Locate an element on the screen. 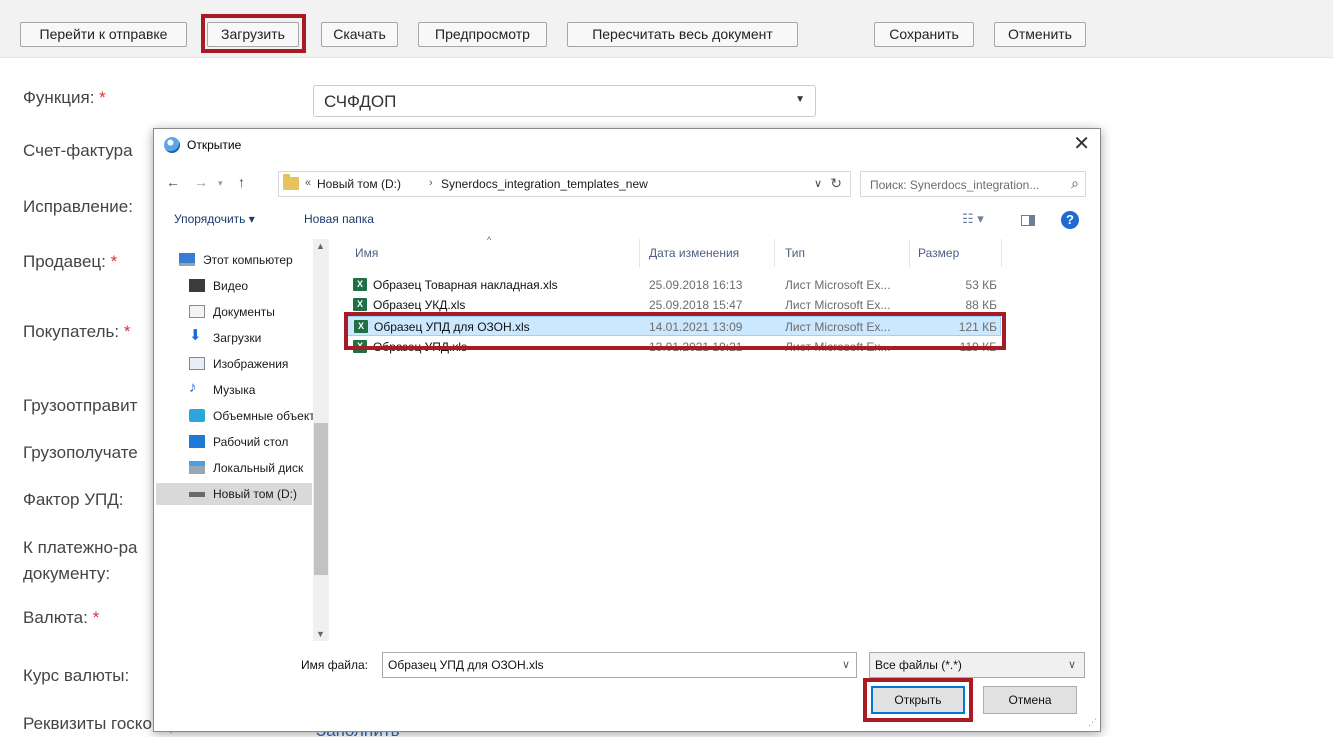  folder-icon is located at coordinates (291, 182).